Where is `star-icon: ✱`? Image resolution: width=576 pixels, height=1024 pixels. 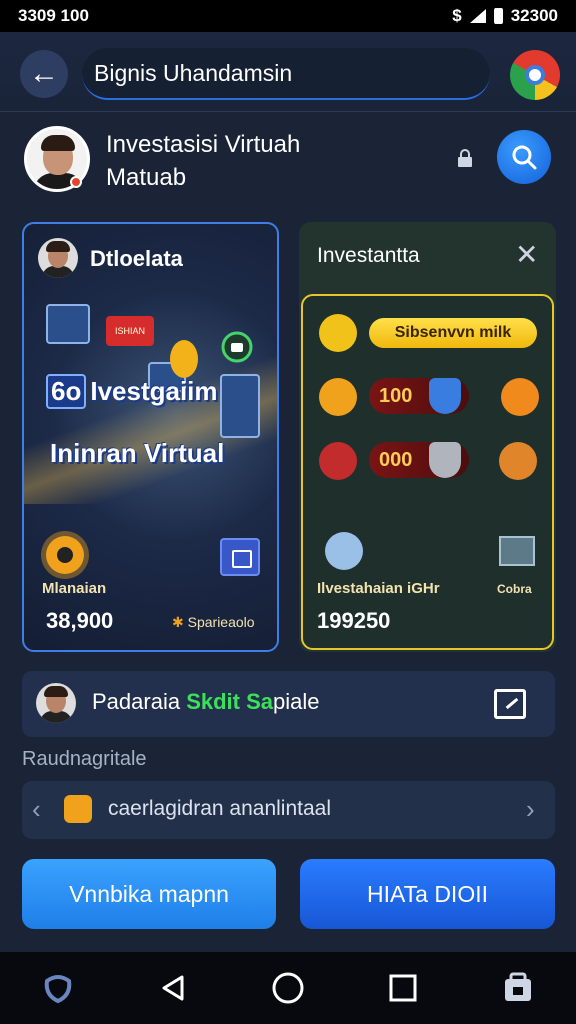
star-icon: ✱ is located at coordinates (178, 622).